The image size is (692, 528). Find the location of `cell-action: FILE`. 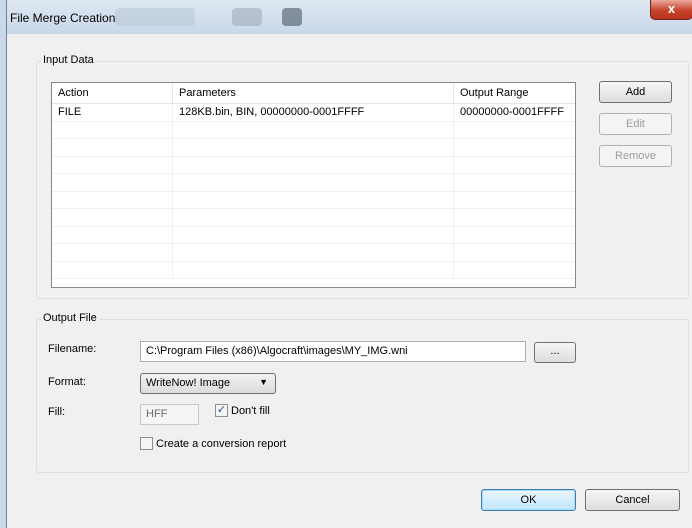

cell-action: FILE is located at coordinates (112, 112).